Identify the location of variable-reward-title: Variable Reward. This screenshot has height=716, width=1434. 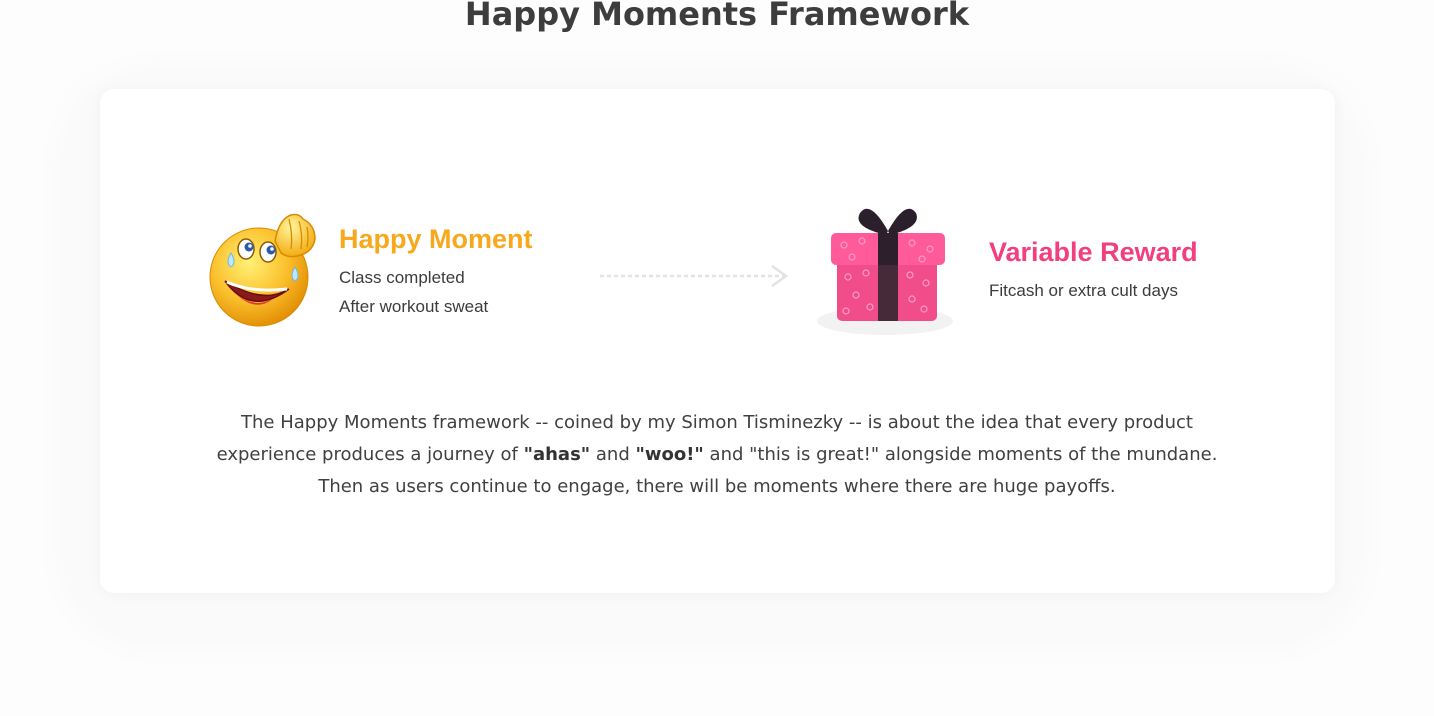
(1093, 252).